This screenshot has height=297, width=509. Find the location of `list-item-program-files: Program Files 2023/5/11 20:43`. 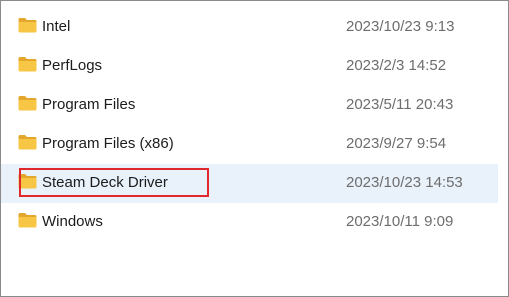

list-item-program-files: Program Files 2023/5/11 20:43 is located at coordinates (249, 105).